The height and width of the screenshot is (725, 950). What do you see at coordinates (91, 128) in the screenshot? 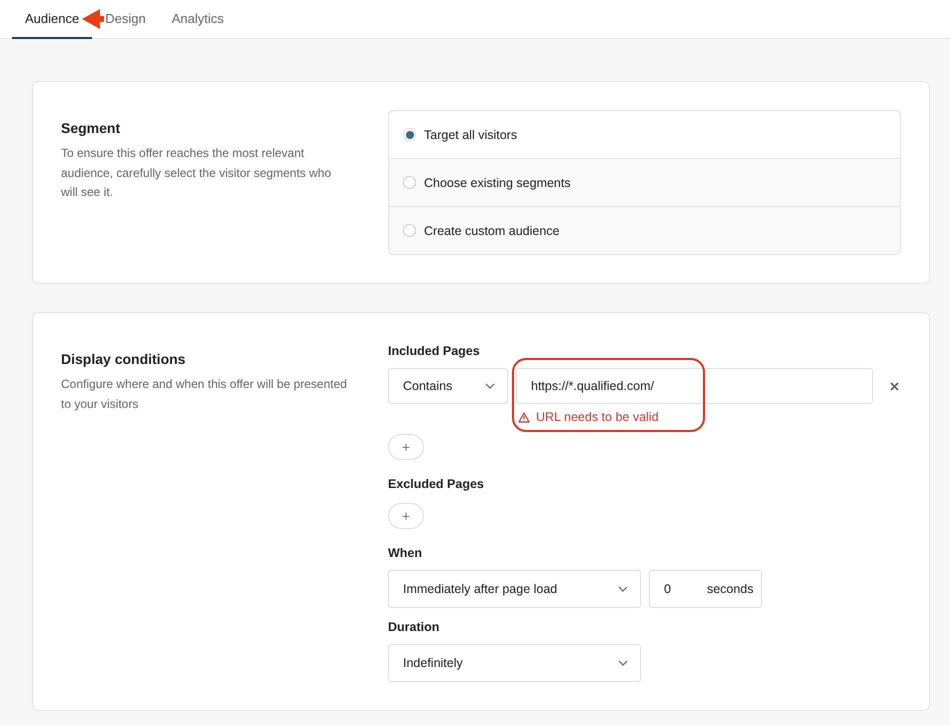
I see `section-title: Segment` at bounding box center [91, 128].